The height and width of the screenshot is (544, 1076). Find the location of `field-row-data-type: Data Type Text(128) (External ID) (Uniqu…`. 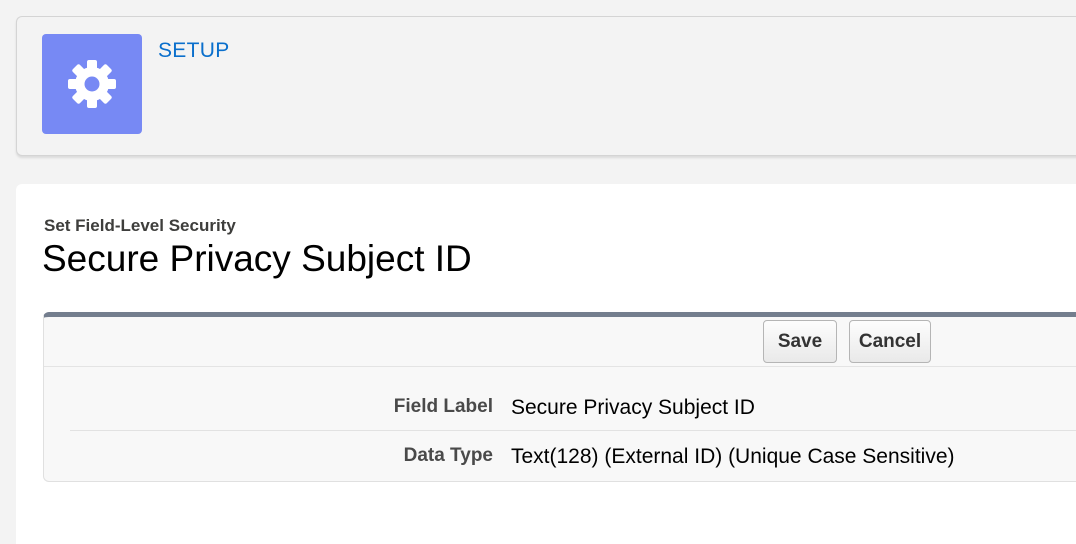

field-row-data-type: Data Type Text(128) (External ID) (Uniqu… is located at coordinates (573, 453).